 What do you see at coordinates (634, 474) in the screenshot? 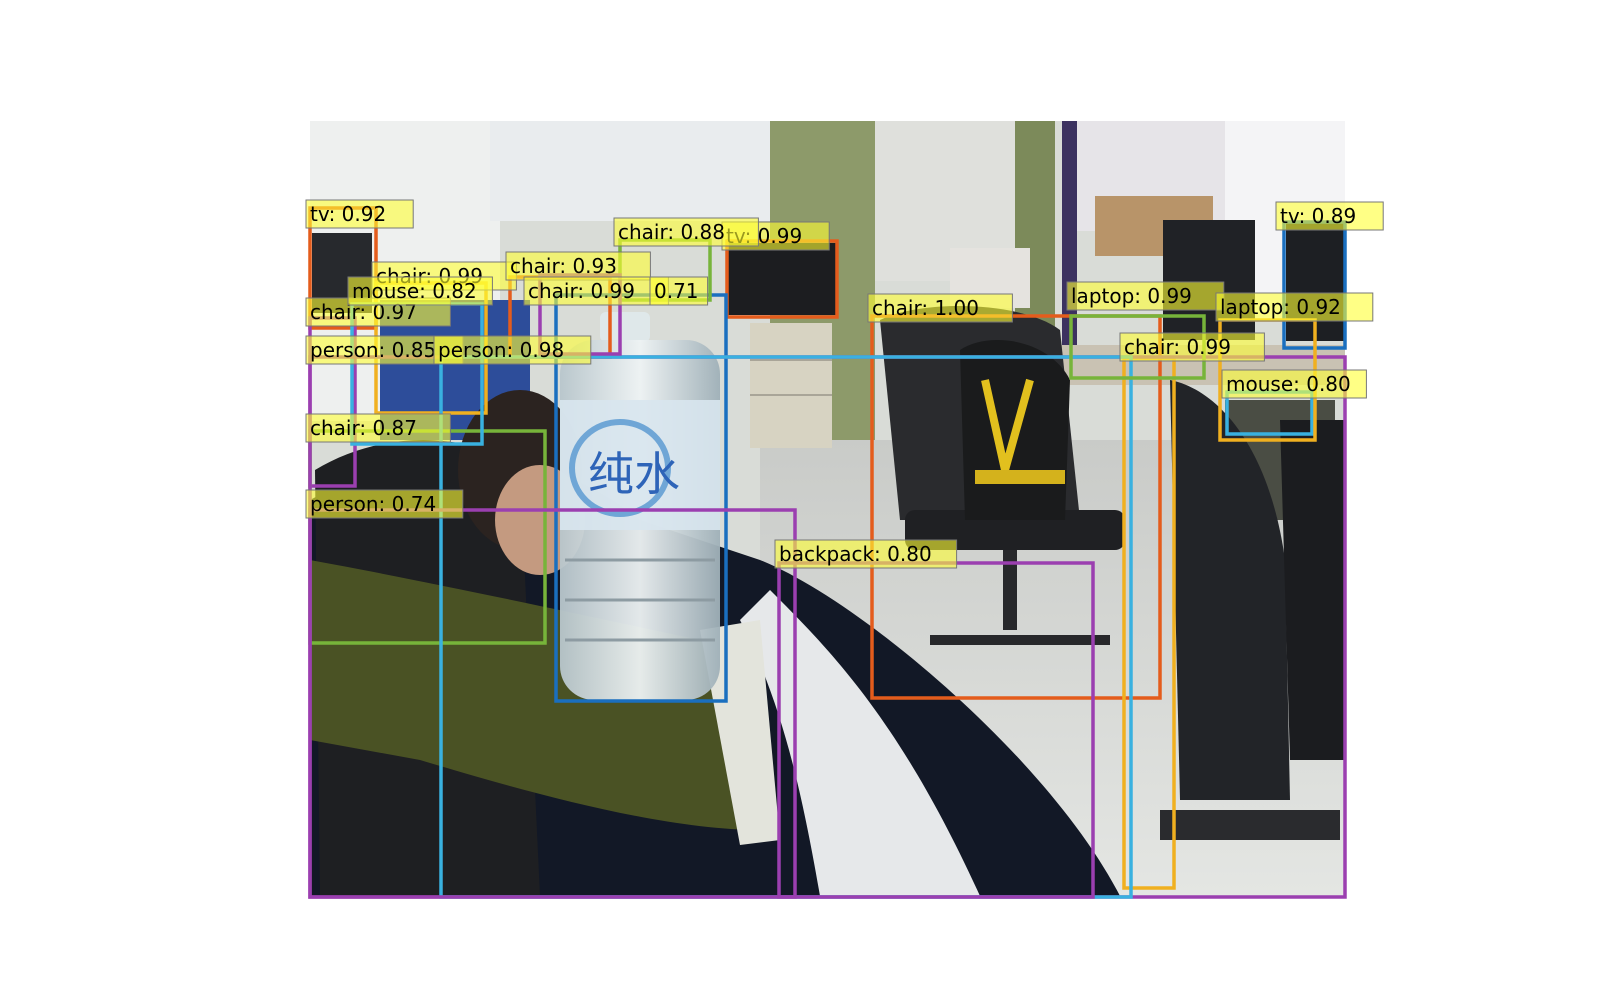
I see `bottle-label-text: 纯水` at bounding box center [634, 474].